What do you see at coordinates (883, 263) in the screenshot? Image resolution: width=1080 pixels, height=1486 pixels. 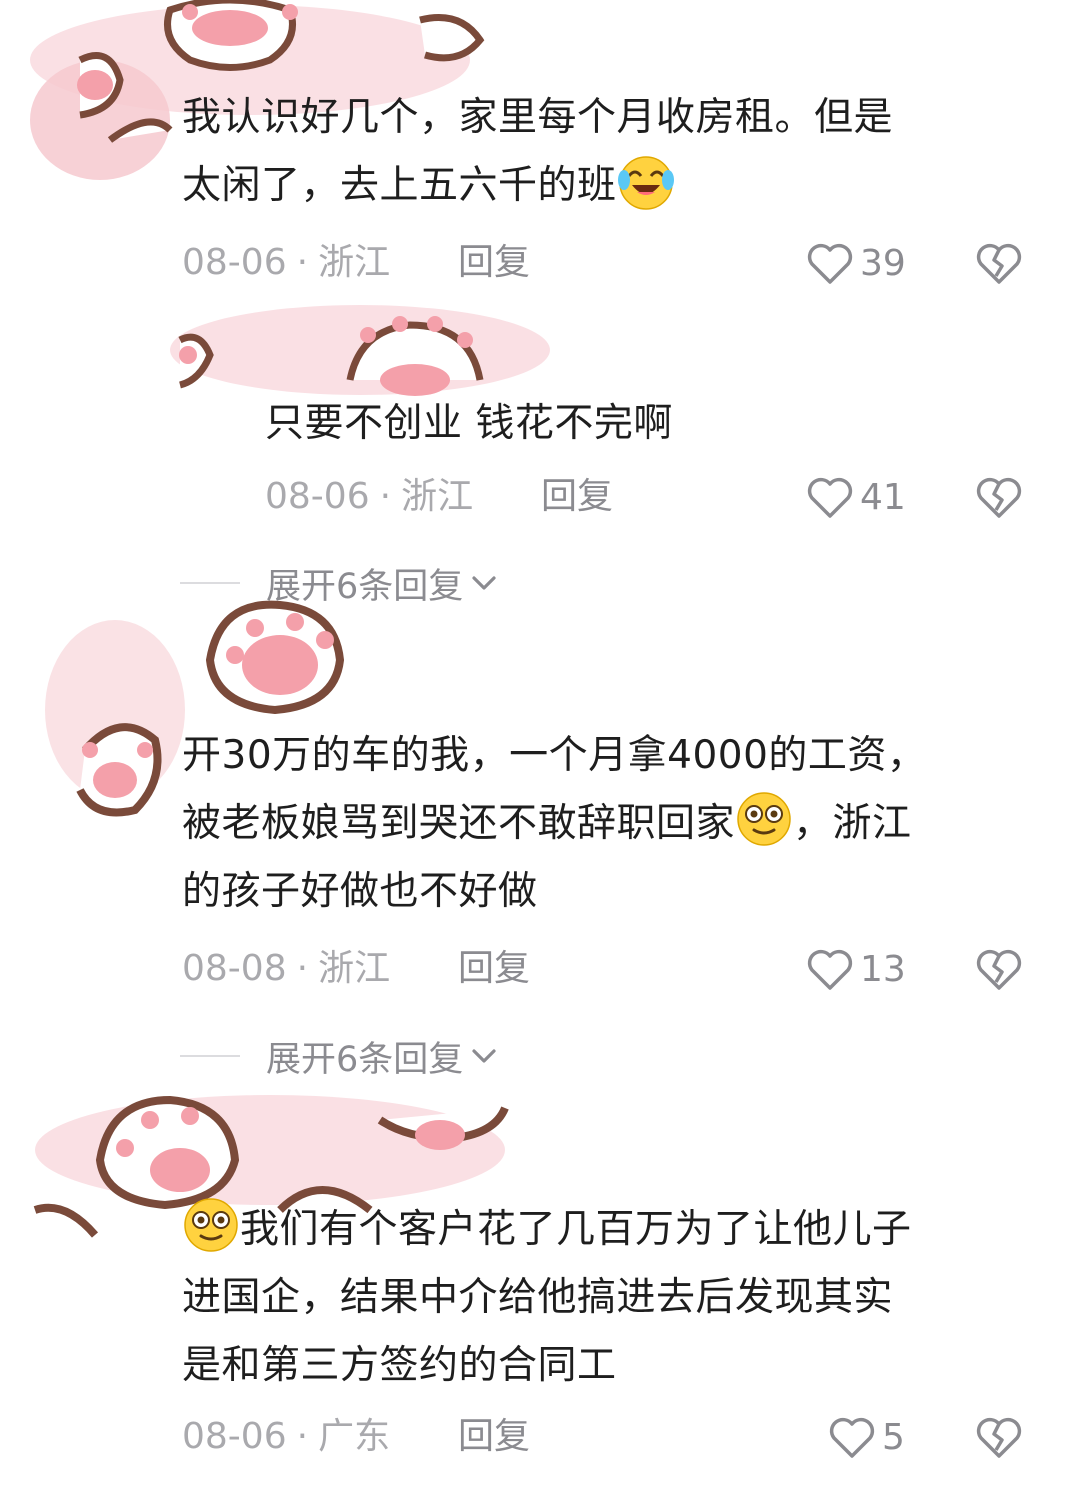 I see `like-count: 39` at bounding box center [883, 263].